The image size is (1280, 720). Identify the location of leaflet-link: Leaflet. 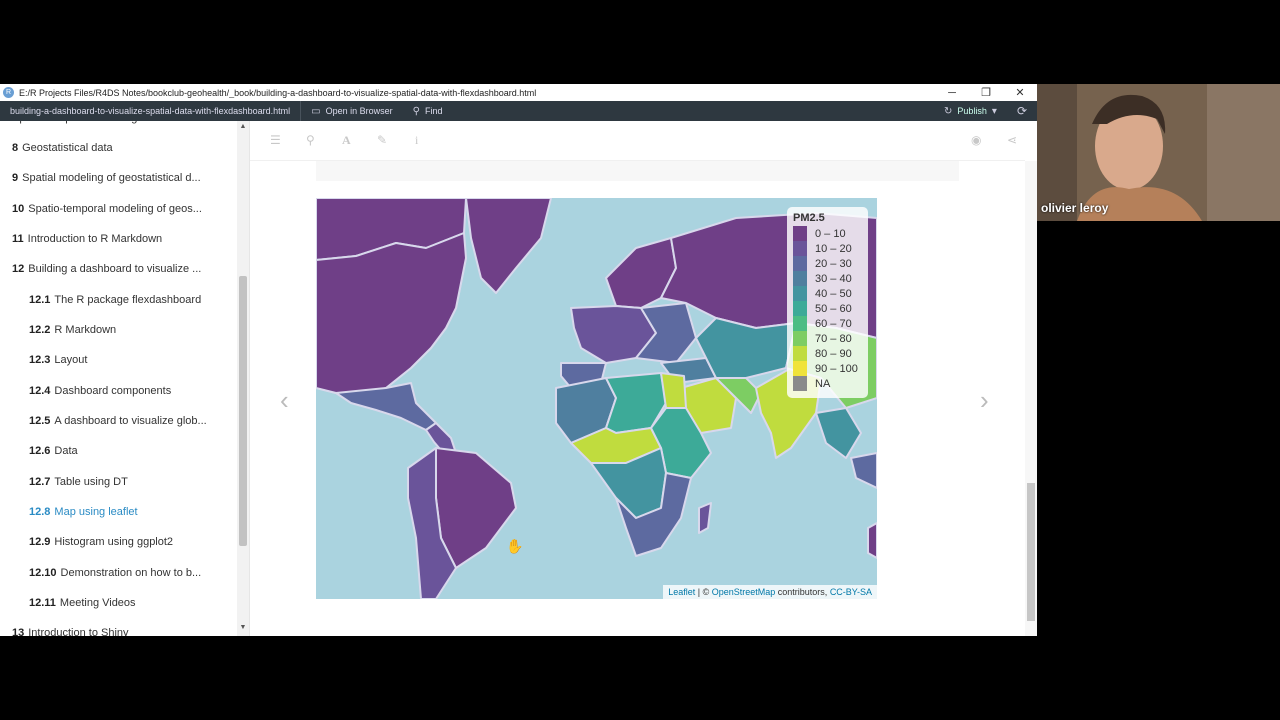
(681, 592).